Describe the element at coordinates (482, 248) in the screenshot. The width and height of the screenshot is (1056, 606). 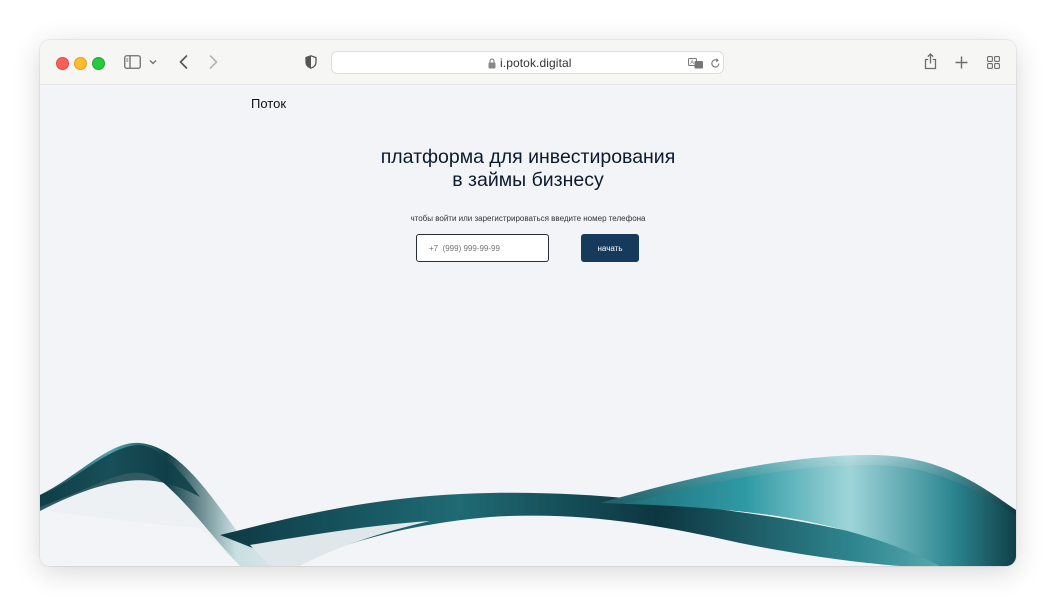
I see `phone-input` at that location.